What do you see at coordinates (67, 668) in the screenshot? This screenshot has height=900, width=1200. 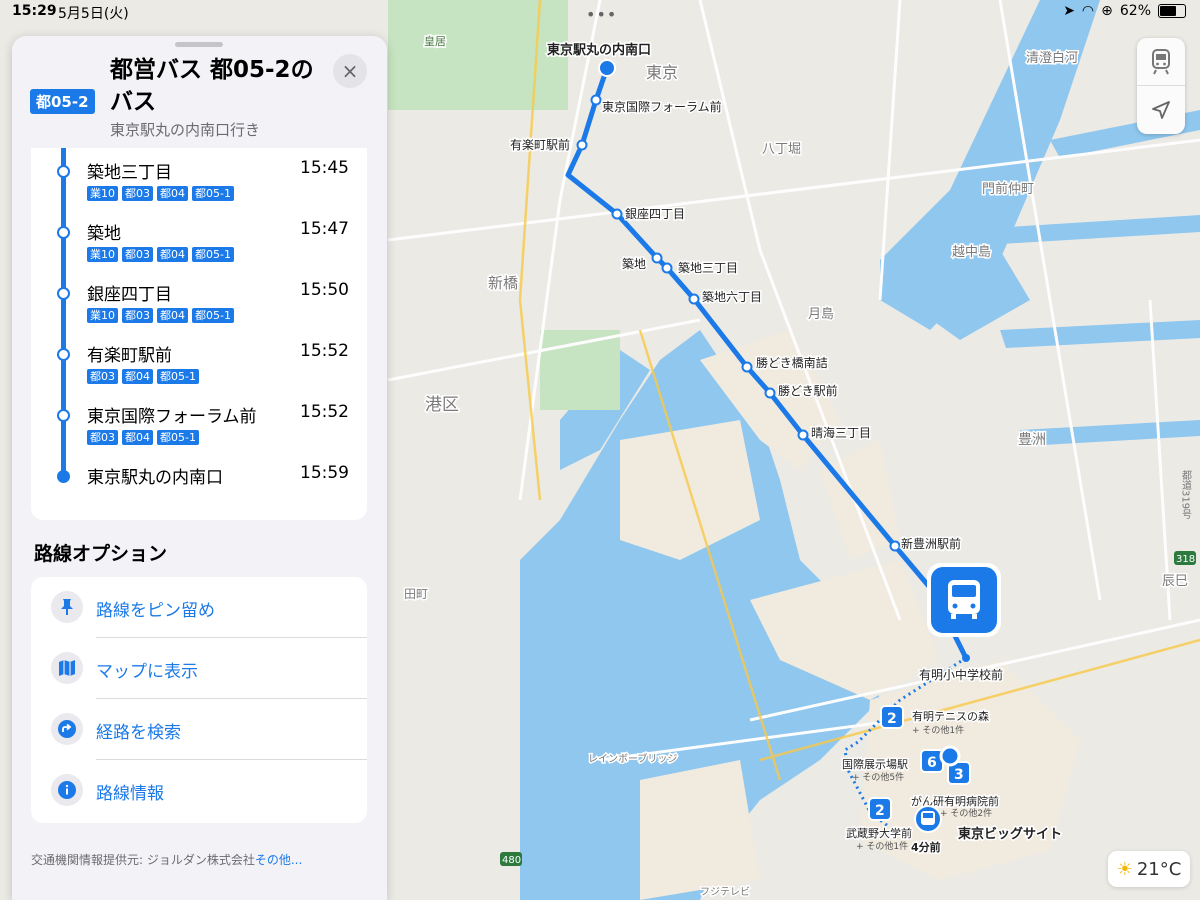 I see `map-icon` at bounding box center [67, 668].